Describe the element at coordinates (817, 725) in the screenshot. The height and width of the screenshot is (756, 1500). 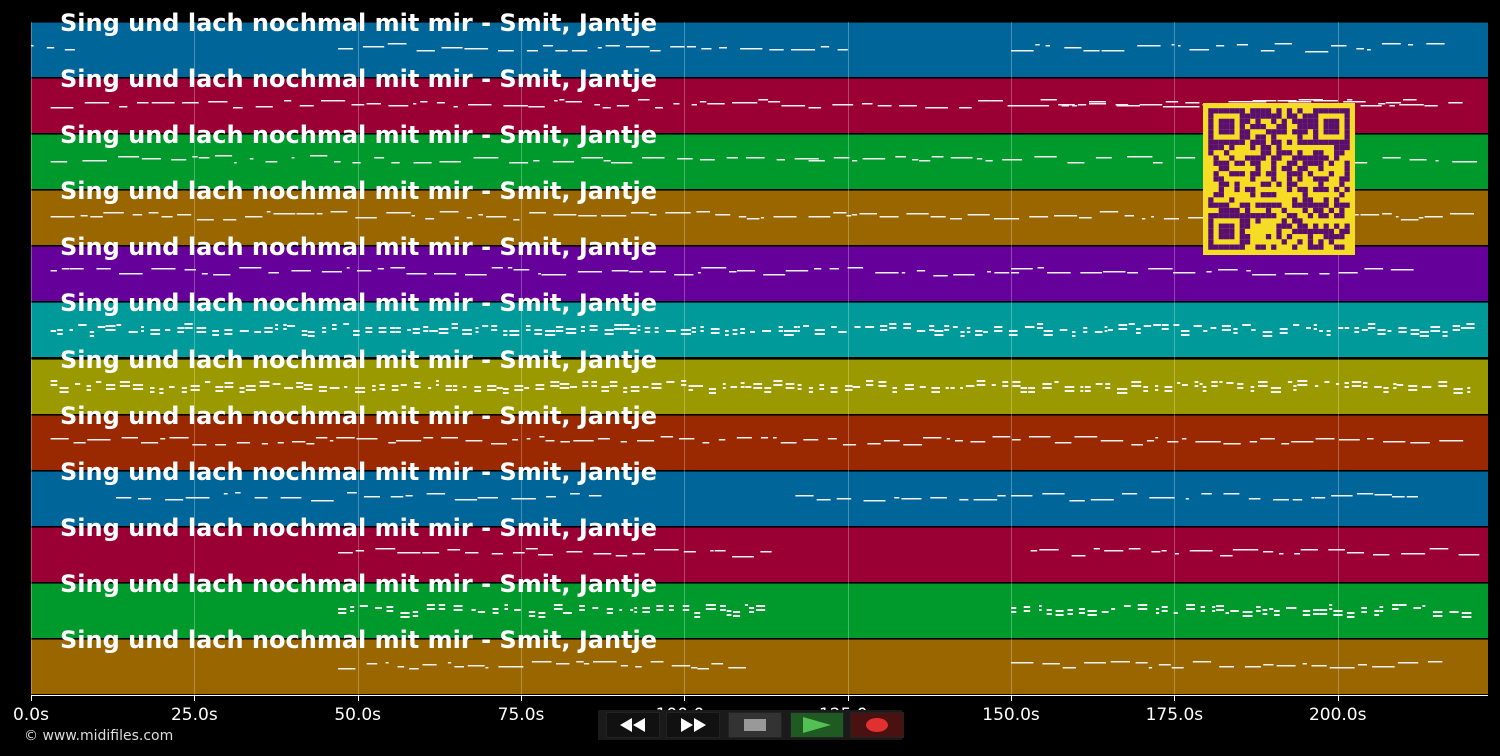
I see `play-button` at that location.